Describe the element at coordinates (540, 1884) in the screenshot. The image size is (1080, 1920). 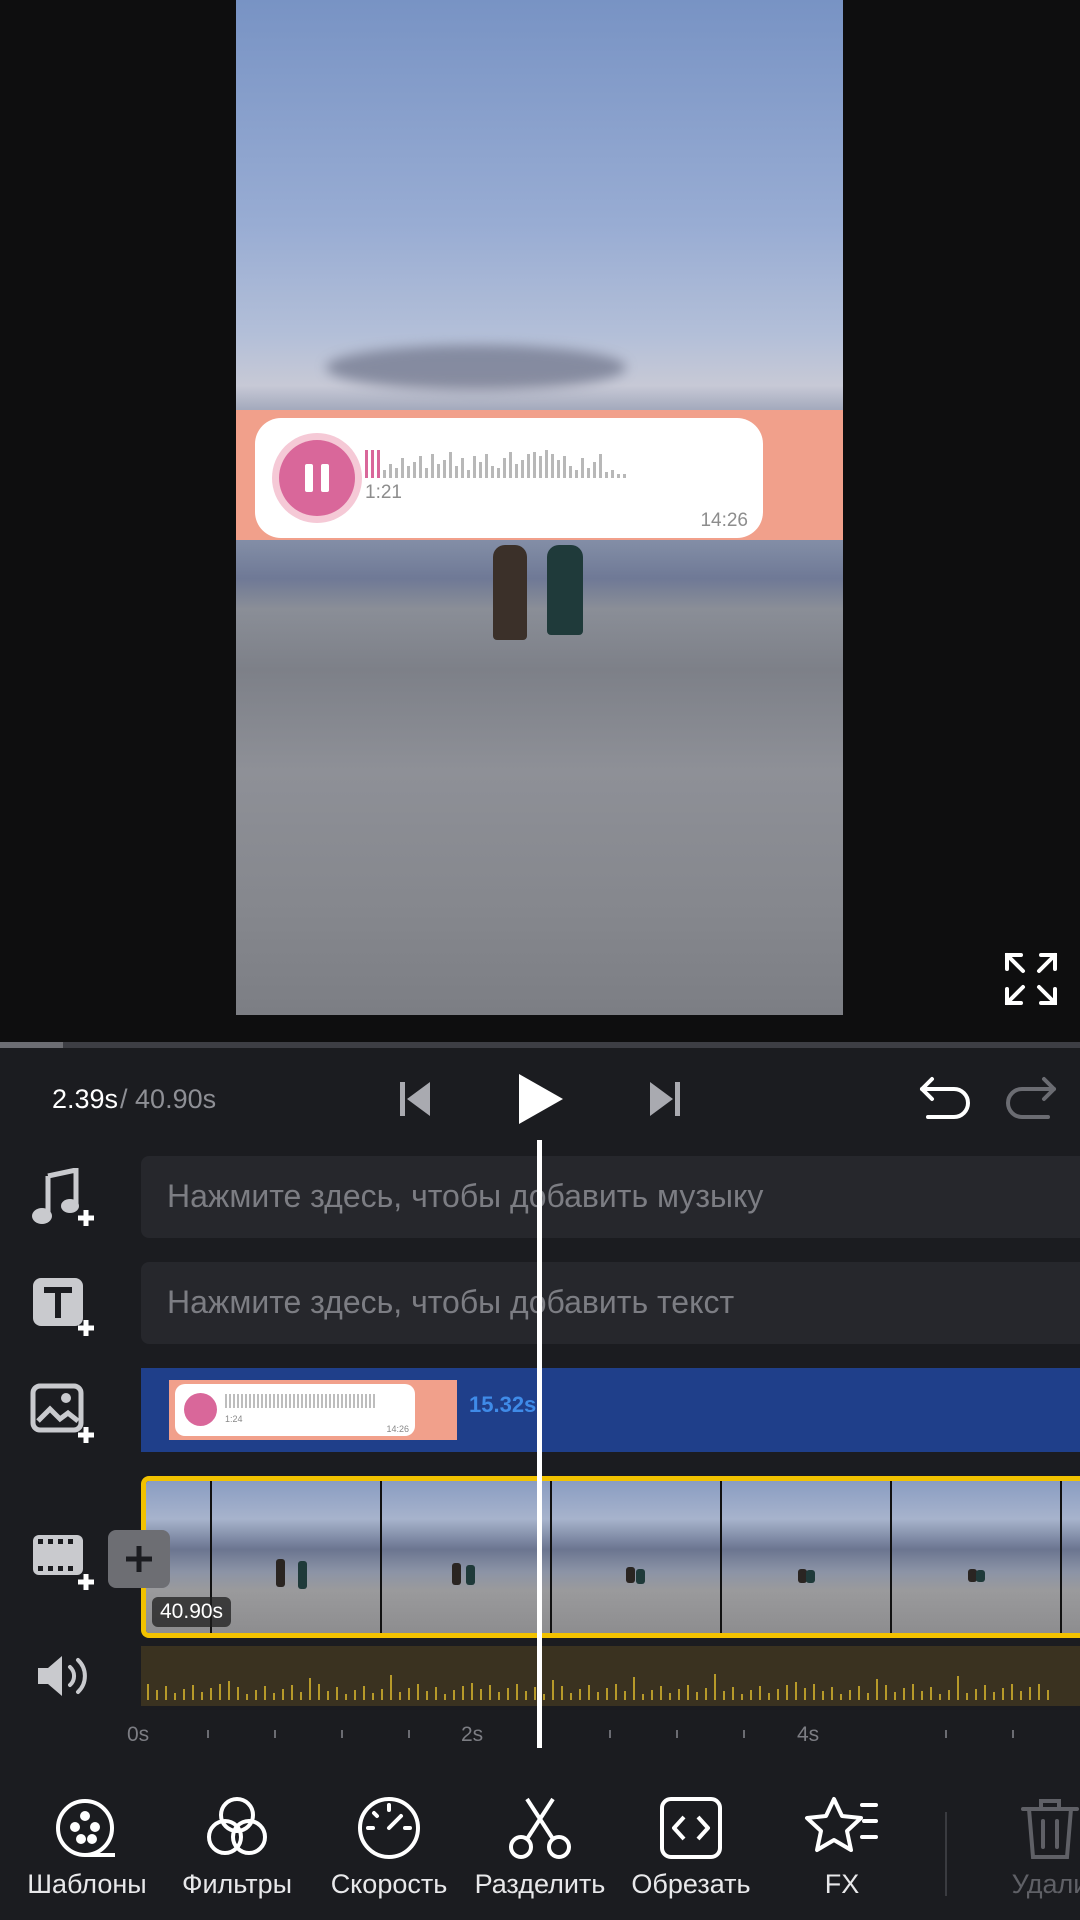
I see `tool-split-label: Разделить` at that location.